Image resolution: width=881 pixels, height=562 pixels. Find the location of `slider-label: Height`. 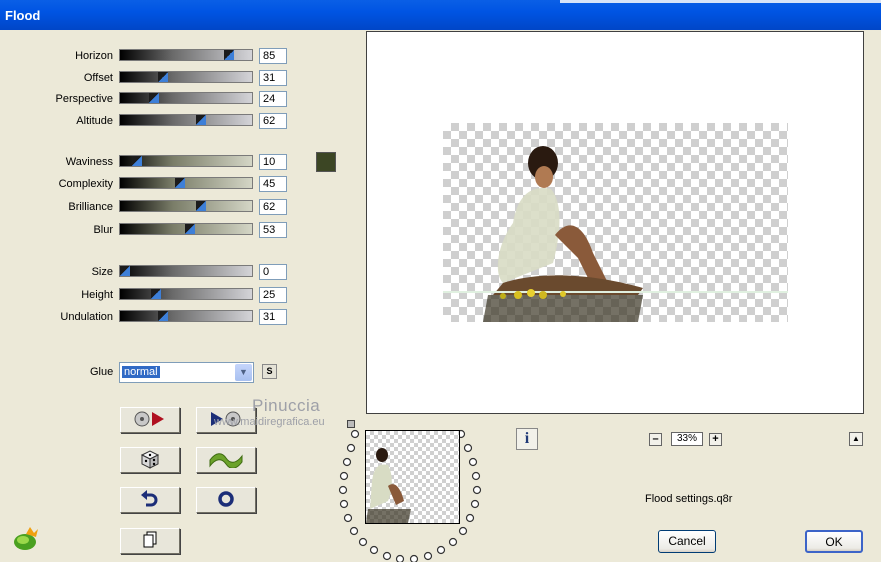

slider-label: Height is located at coordinates (97, 295).